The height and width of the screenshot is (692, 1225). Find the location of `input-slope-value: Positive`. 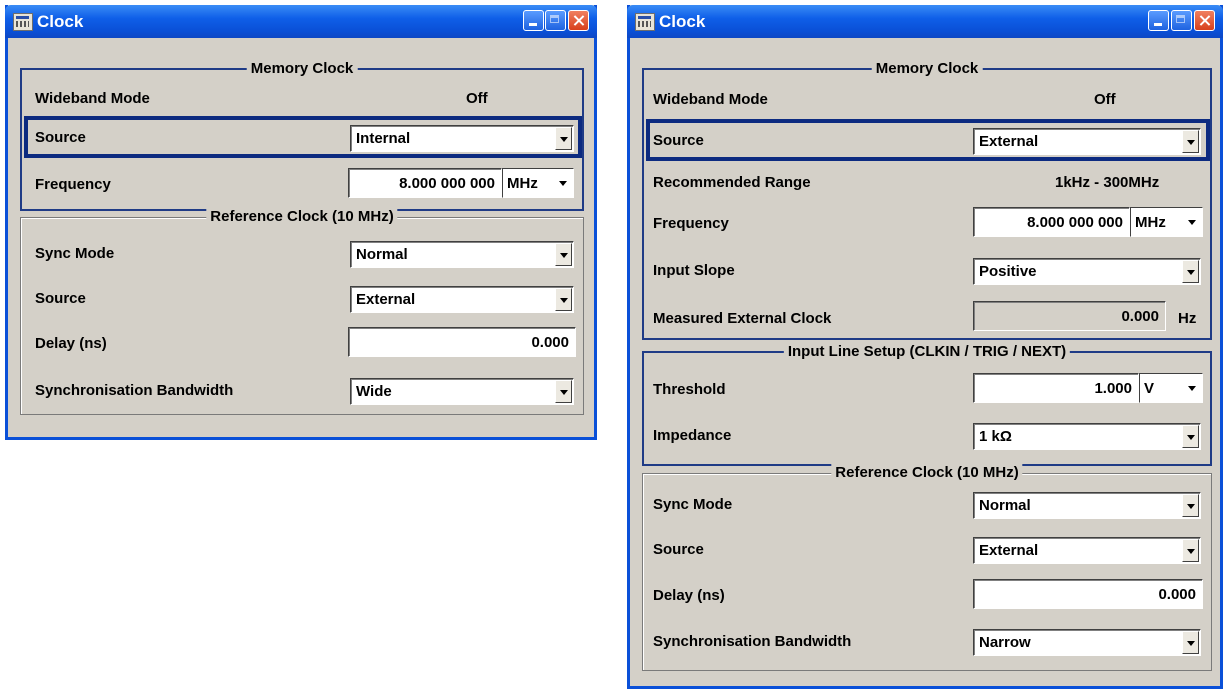

input-slope-value: Positive is located at coordinates (1008, 271).